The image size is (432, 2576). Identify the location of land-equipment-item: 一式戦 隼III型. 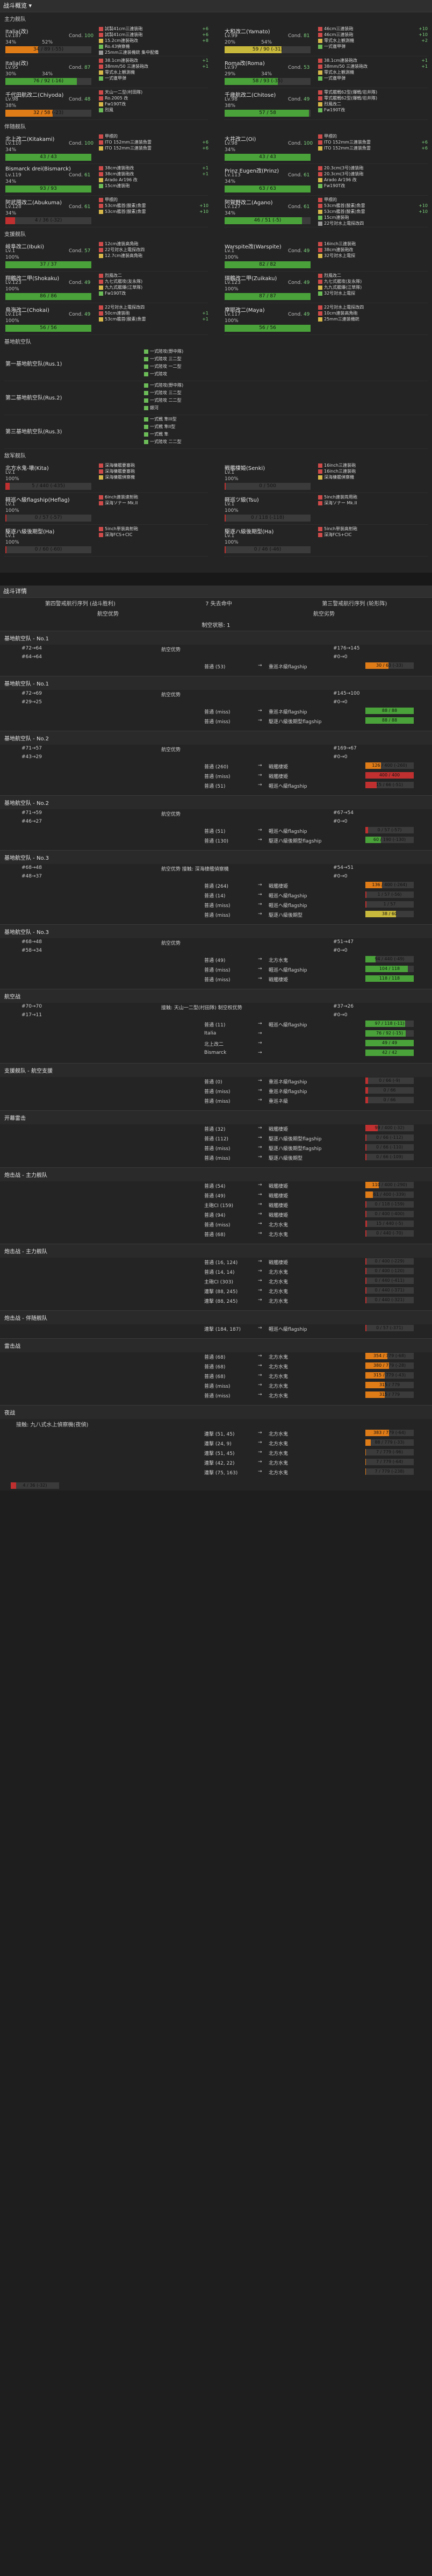
(200, 420).